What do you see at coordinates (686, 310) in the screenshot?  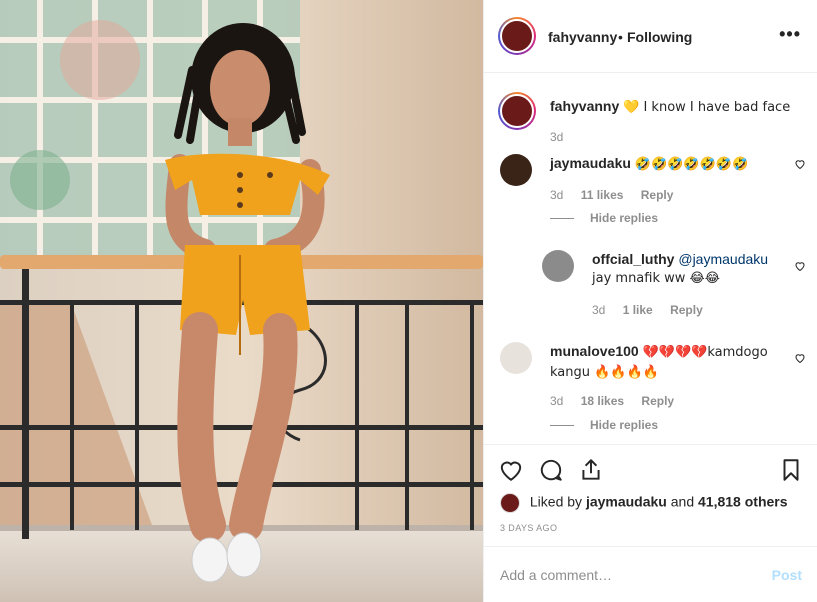 I see `reply-reply-button: Reply` at bounding box center [686, 310].